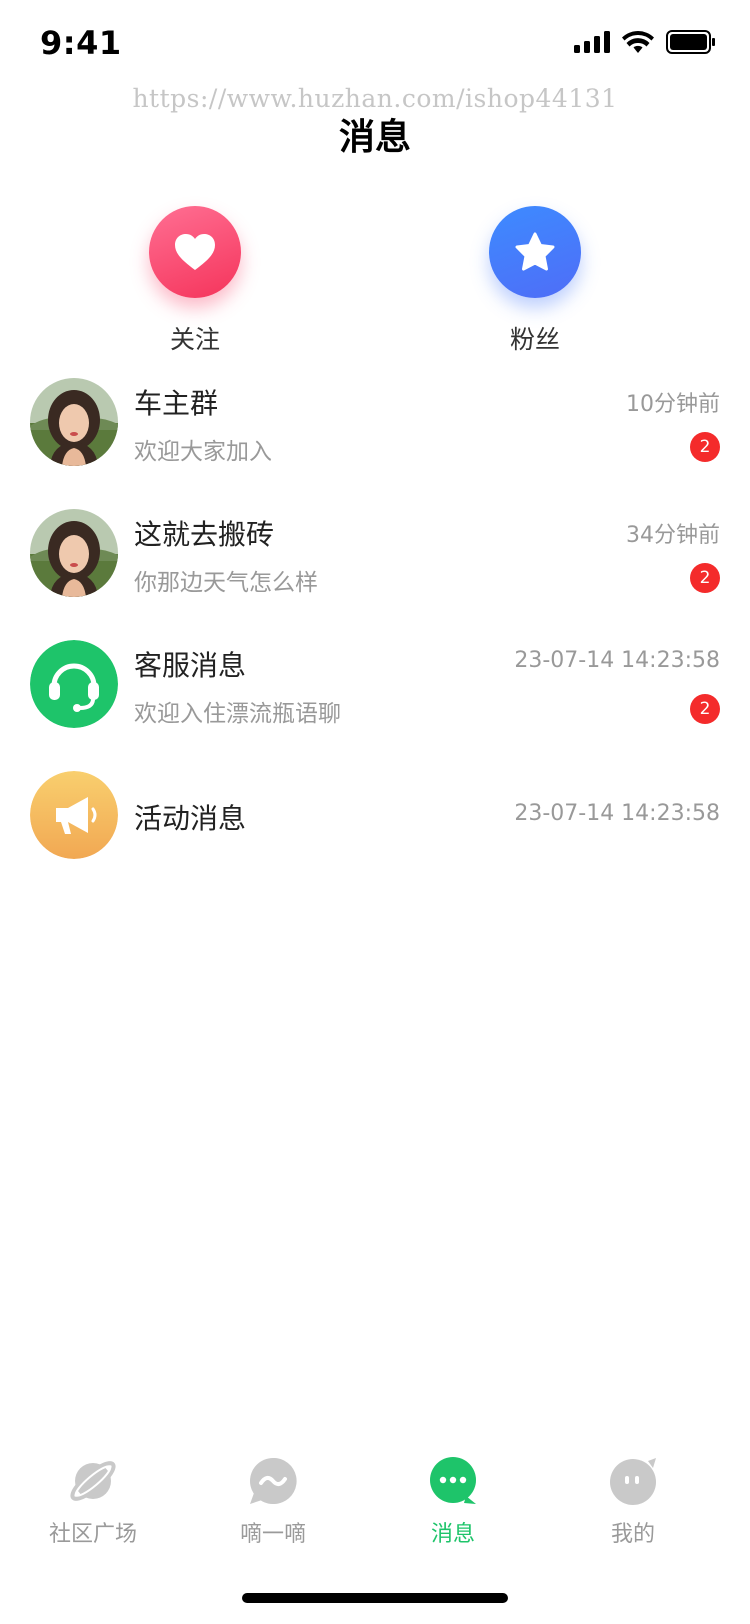 This screenshot has width=750, height=1624. I want to click on follow-circle, so click(195, 252).